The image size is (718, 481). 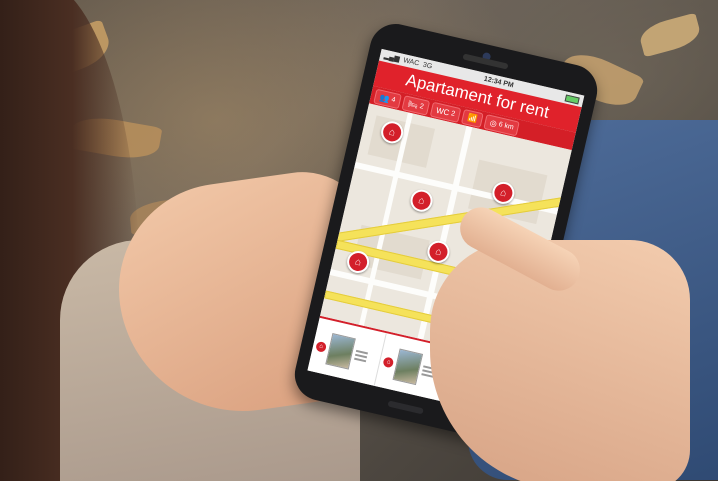 What do you see at coordinates (443, 111) in the screenshot?
I see `wc-icon: WC` at bounding box center [443, 111].